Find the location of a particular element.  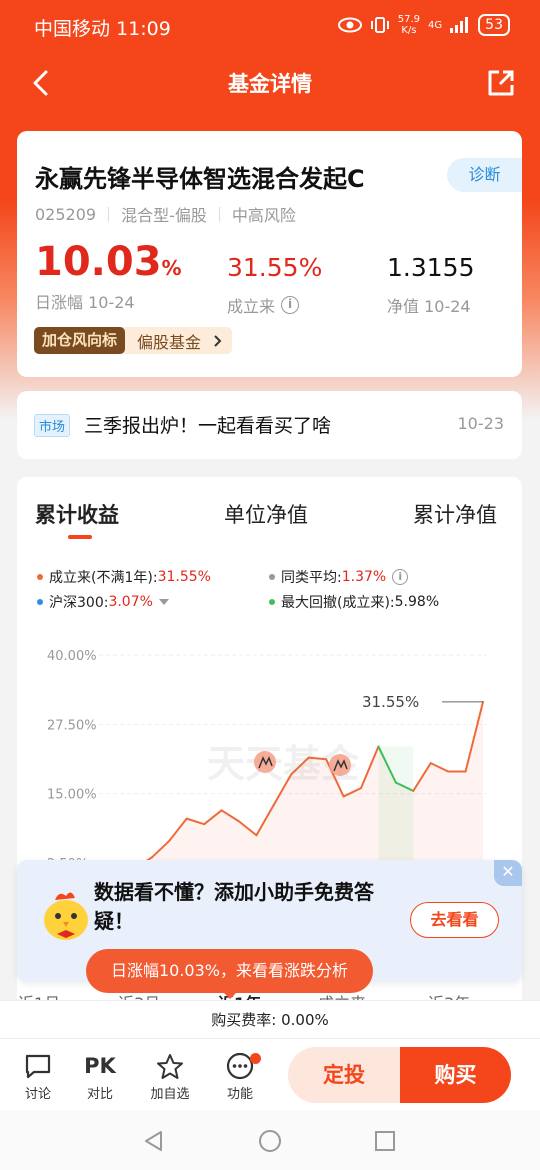

series-area is located at coordinates (300, 788).